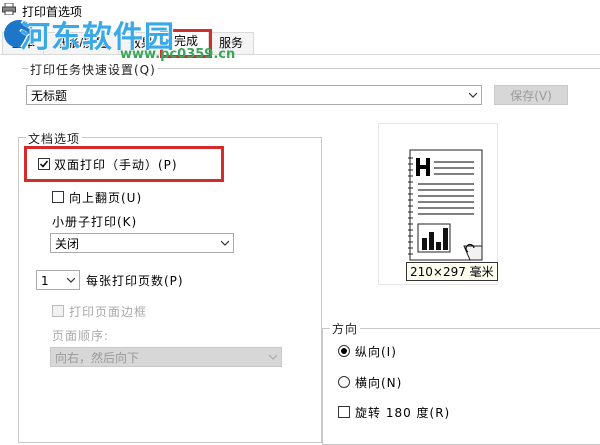  Describe the element at coordinates (344, 412) in the screenshot. I see `rotate-checkbox` at that location.